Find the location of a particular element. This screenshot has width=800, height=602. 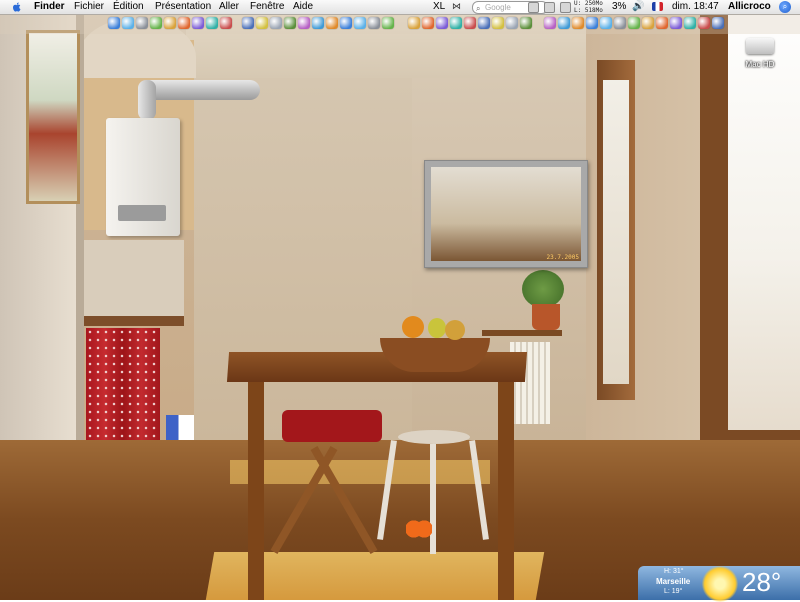

wallpaper-fruit-bowl is located at coordinates (435, 355).